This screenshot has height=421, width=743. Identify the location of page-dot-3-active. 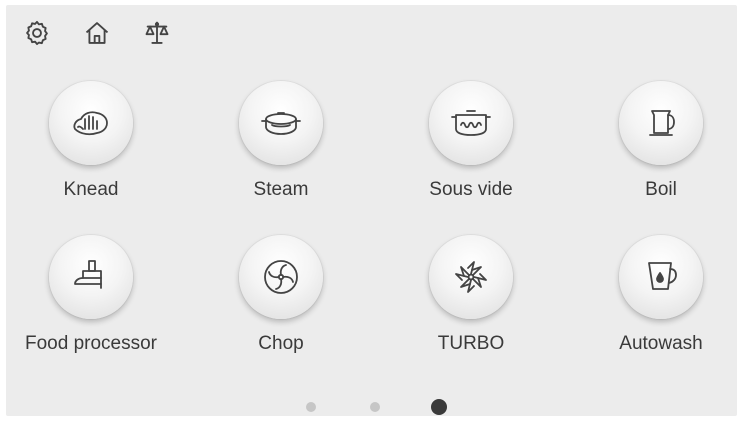
(439, 407).